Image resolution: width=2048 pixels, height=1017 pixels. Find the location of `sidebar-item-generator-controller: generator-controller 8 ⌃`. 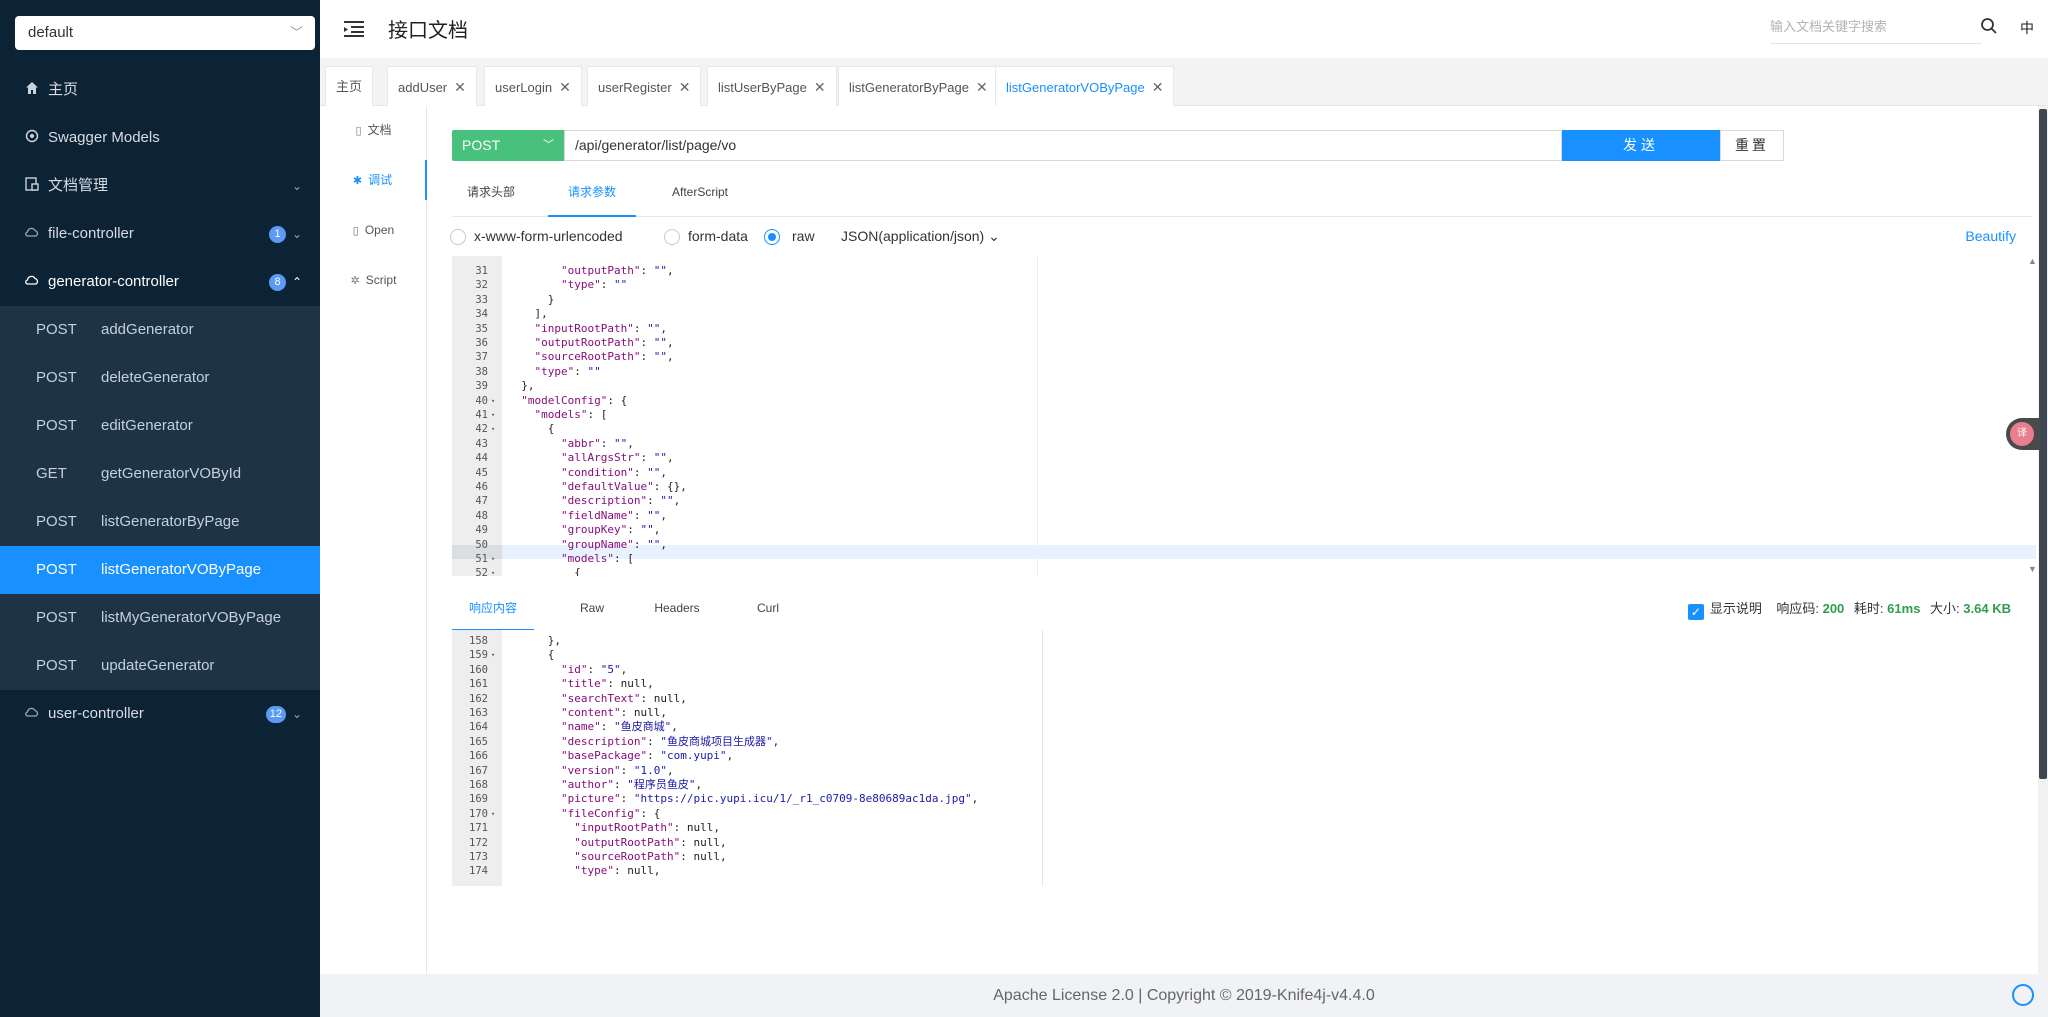

sidebar-item-generator-controller: generator-controller 8 ⌃ is located at coordinates (160, 282).